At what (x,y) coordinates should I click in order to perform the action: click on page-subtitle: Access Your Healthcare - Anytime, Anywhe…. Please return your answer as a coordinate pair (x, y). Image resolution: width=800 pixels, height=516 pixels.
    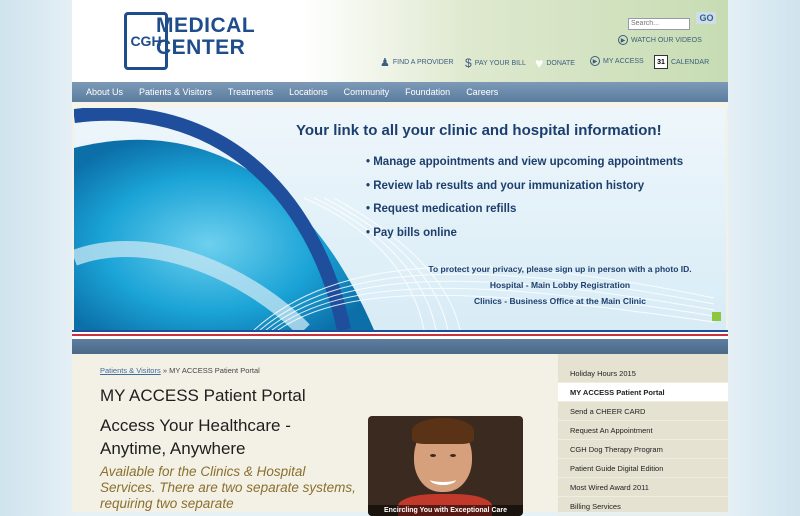
    Looking at the image, I should click on (195, 437).